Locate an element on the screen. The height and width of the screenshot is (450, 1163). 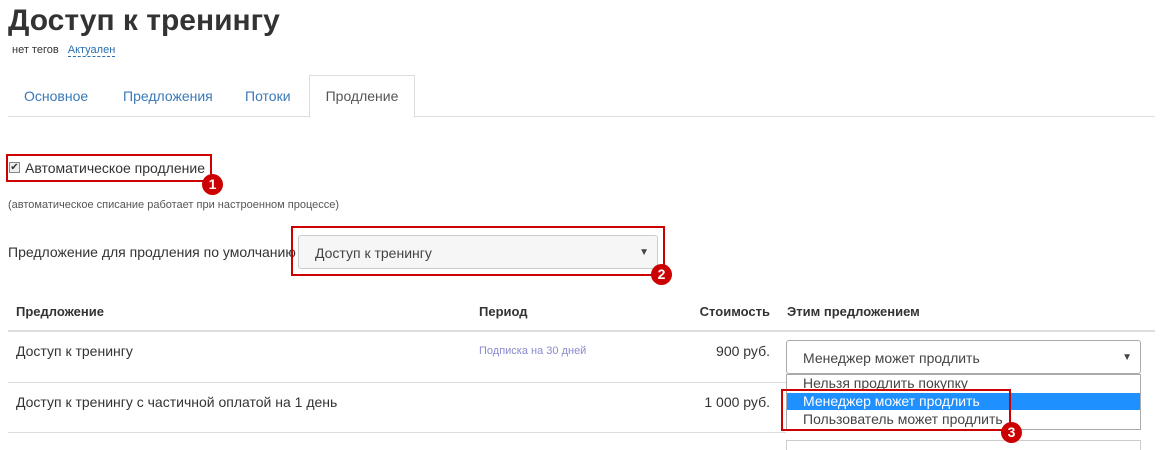
row-1-action-select: Менеджер может продлить ▼ is located at coordinates (963, 357).